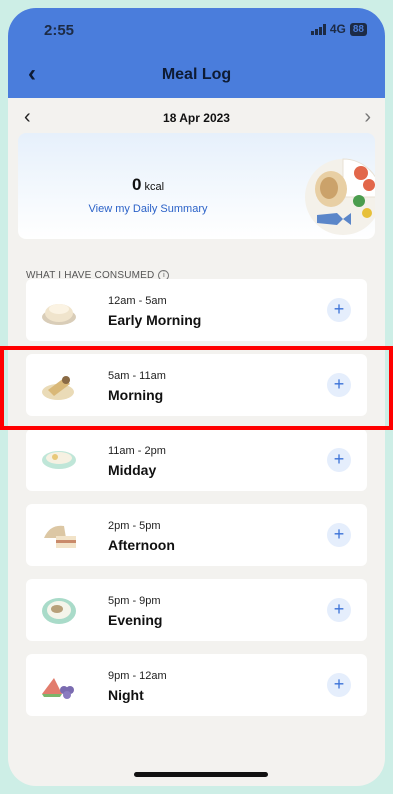 Image resolution: width=393 pixels, height=794 pixels. Describe the element at coordinates (201, 774) in the screenshot. I see `home-indicator` at that location.